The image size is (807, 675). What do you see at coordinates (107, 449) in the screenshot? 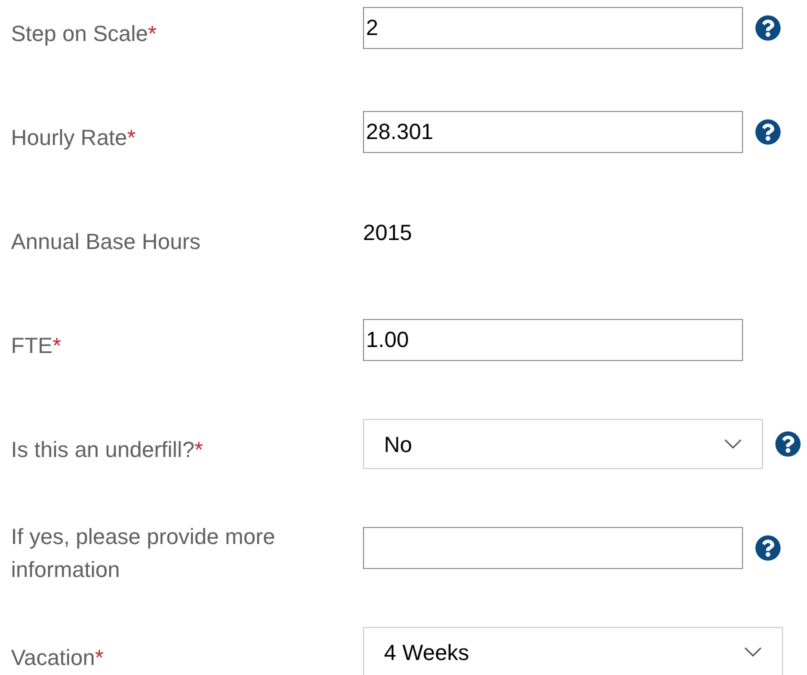
I see `field-label: Is this an underfill?*` at bounding box center [107, 449].